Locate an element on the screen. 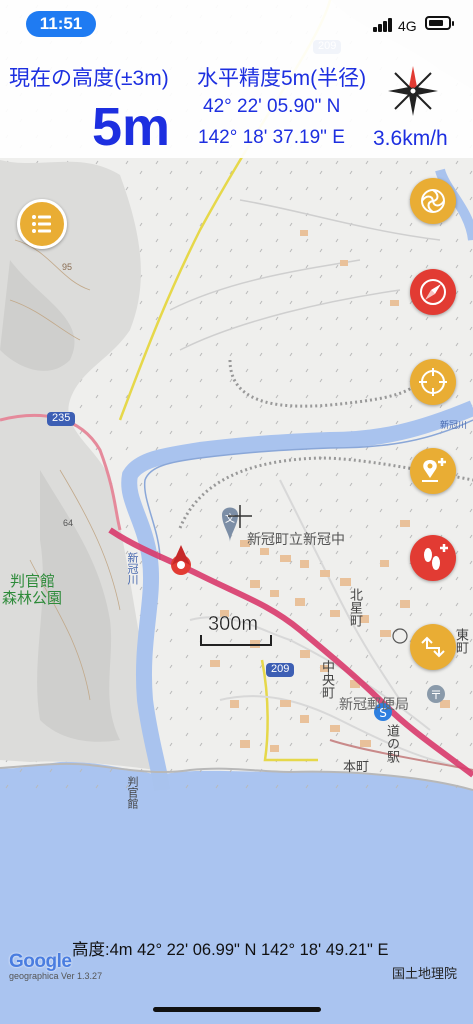 The width and height of the screenshot is (473, 1024). contour-label-95: 95 is located at coordinates (67, 267).